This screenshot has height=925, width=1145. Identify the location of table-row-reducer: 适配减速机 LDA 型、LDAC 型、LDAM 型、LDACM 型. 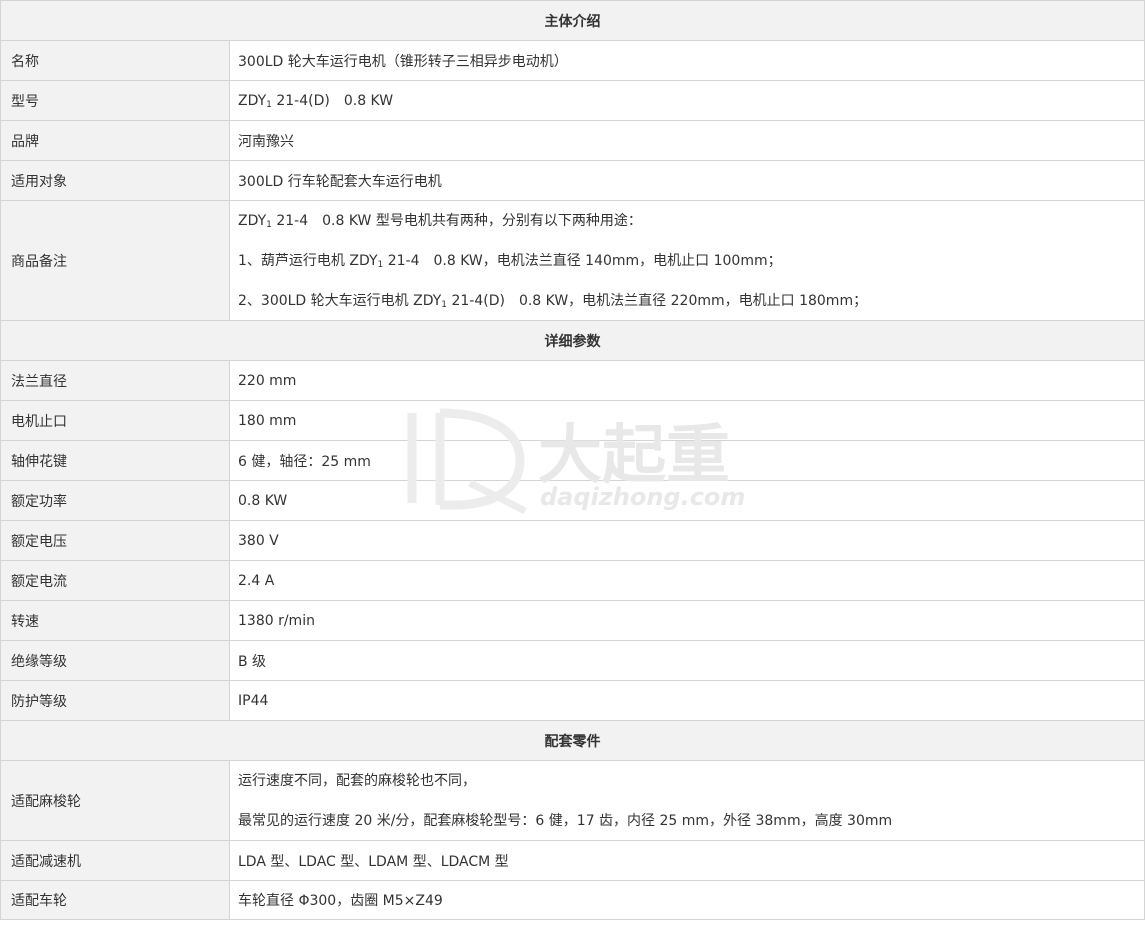
(572, 860).